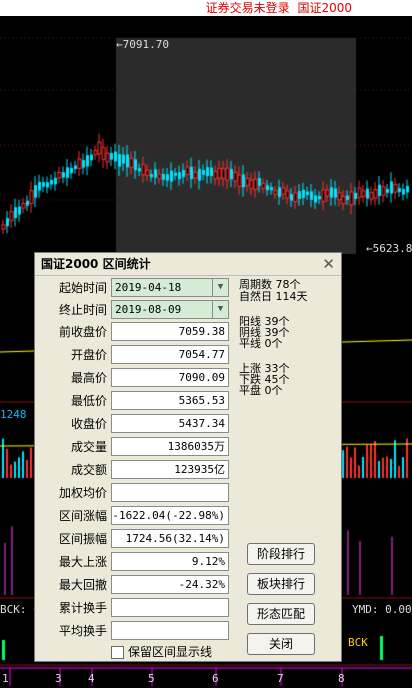 The height and width of the screenshot is (688, 412). What do you see at coordinates (82, 585) in the screenshot?
I see `stat-label: 最大回撤` at bounding box center [82, 585].